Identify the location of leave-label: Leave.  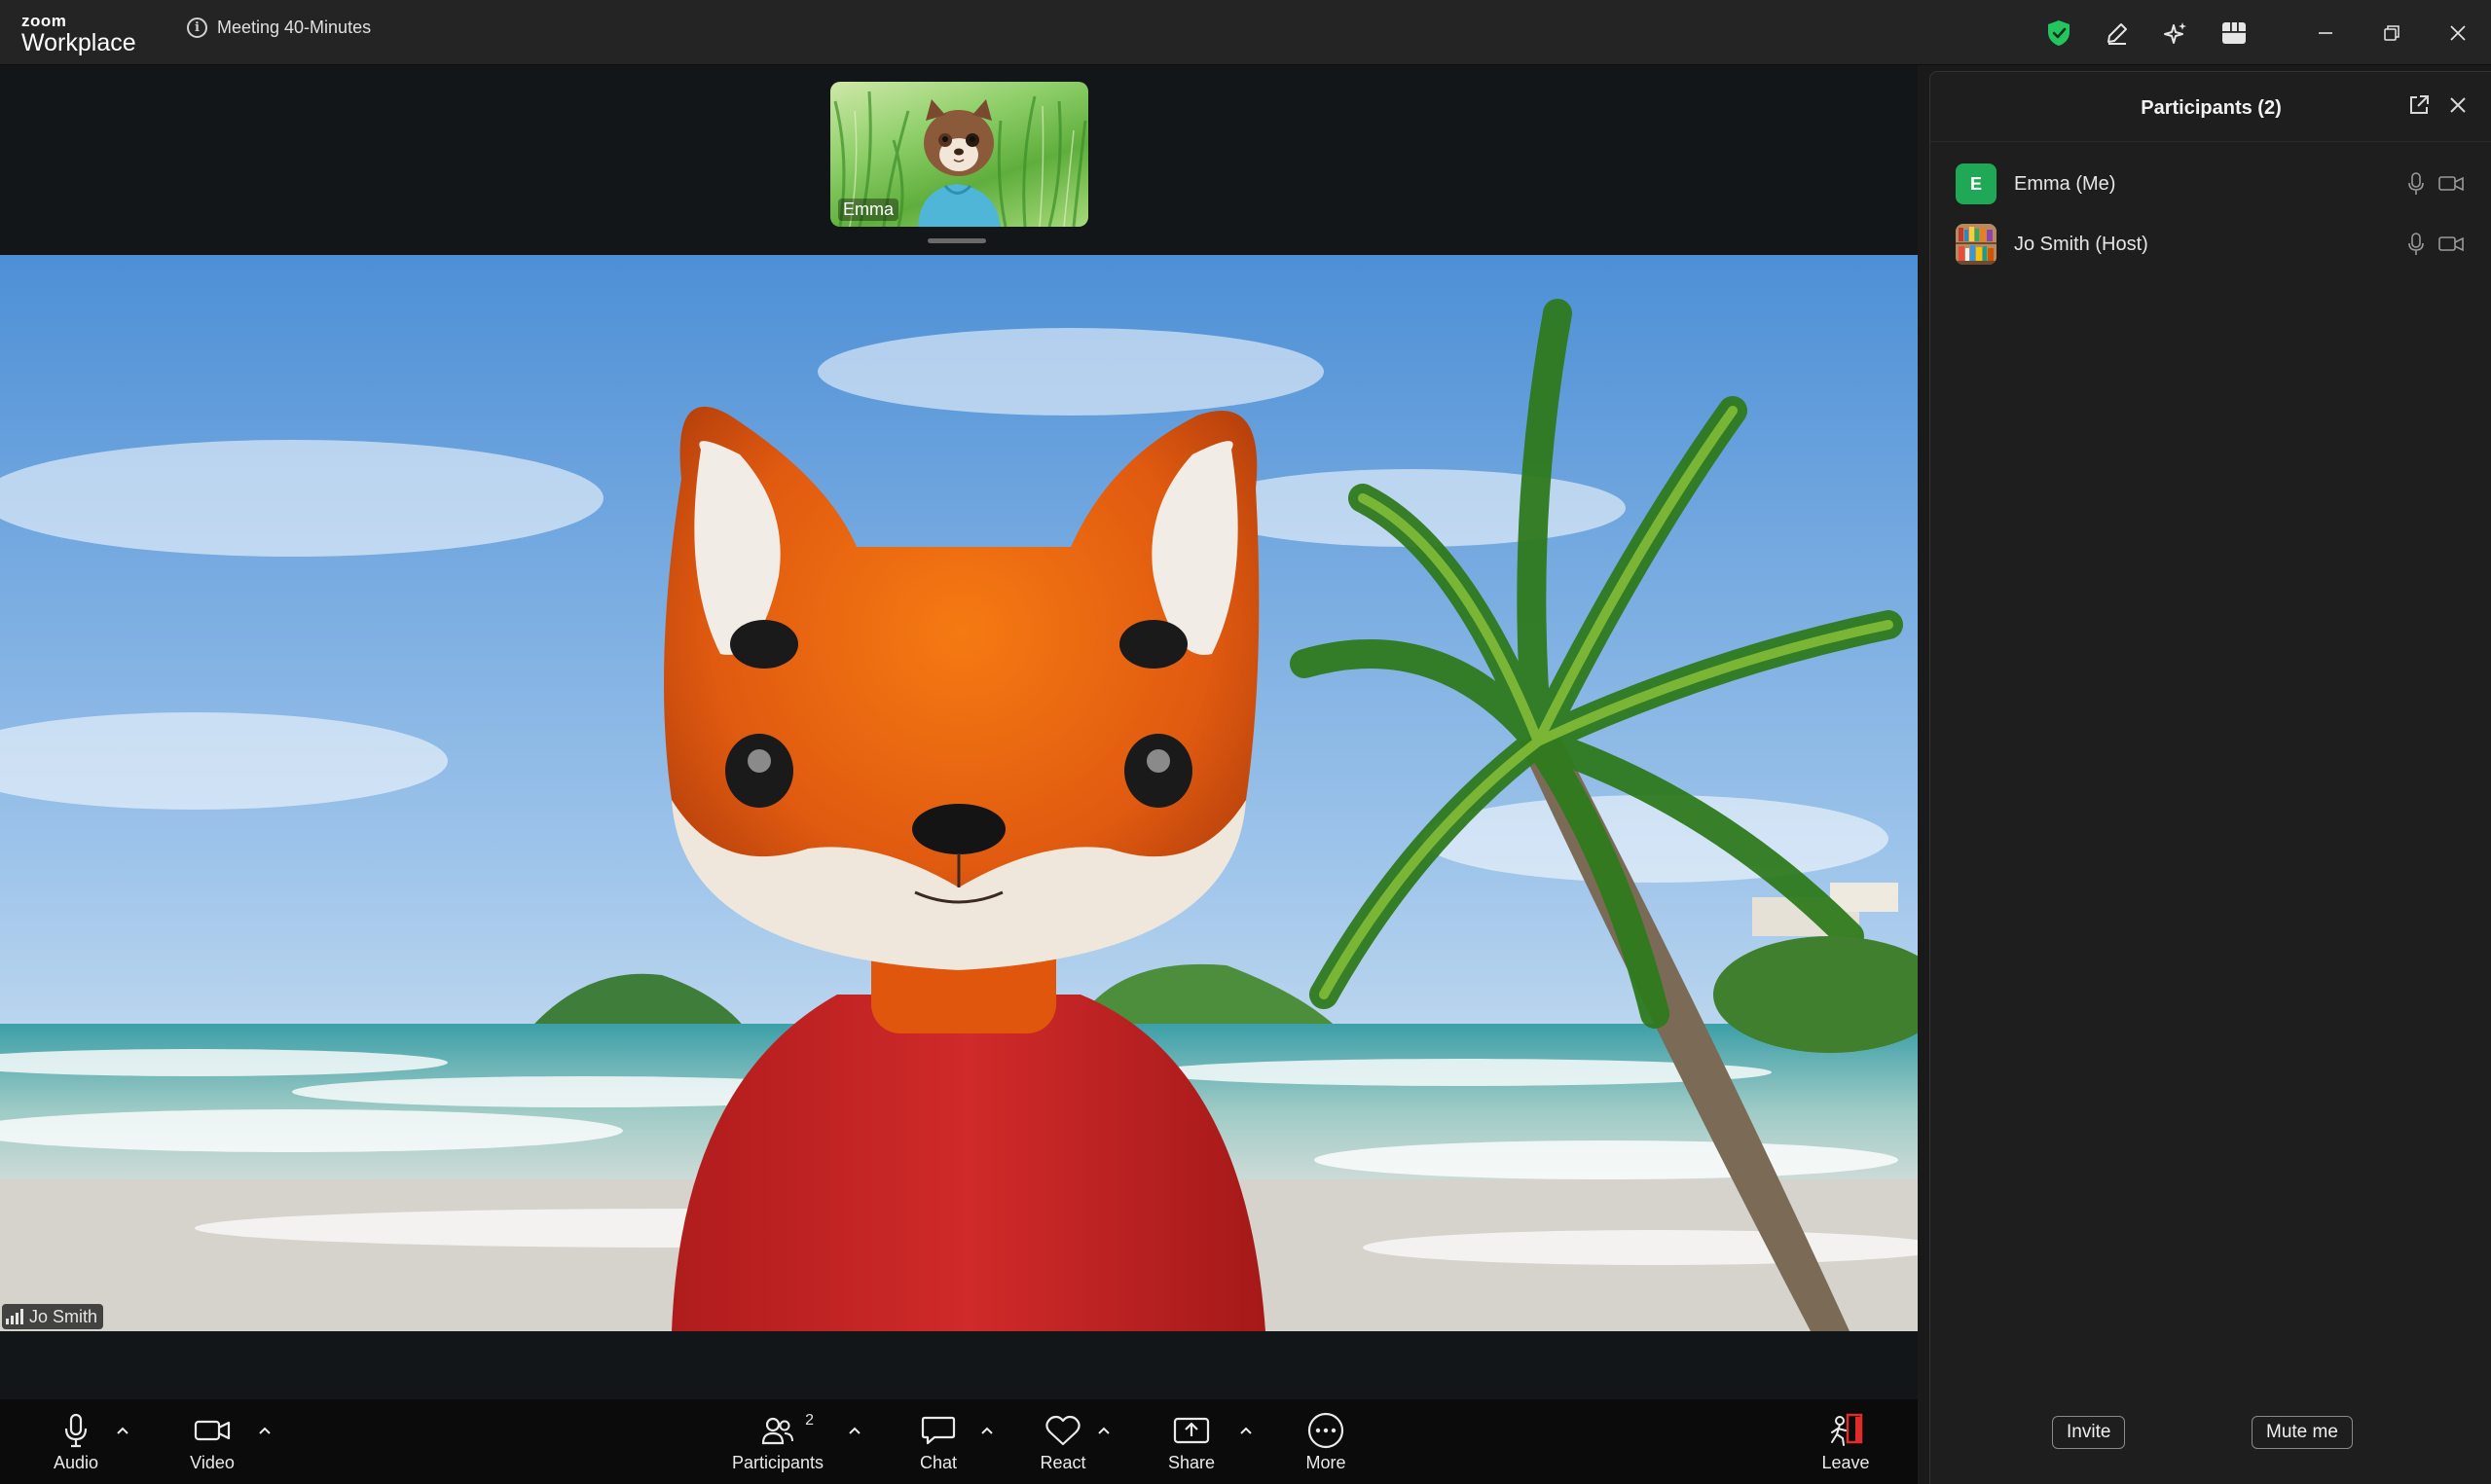
(1845, 1463).